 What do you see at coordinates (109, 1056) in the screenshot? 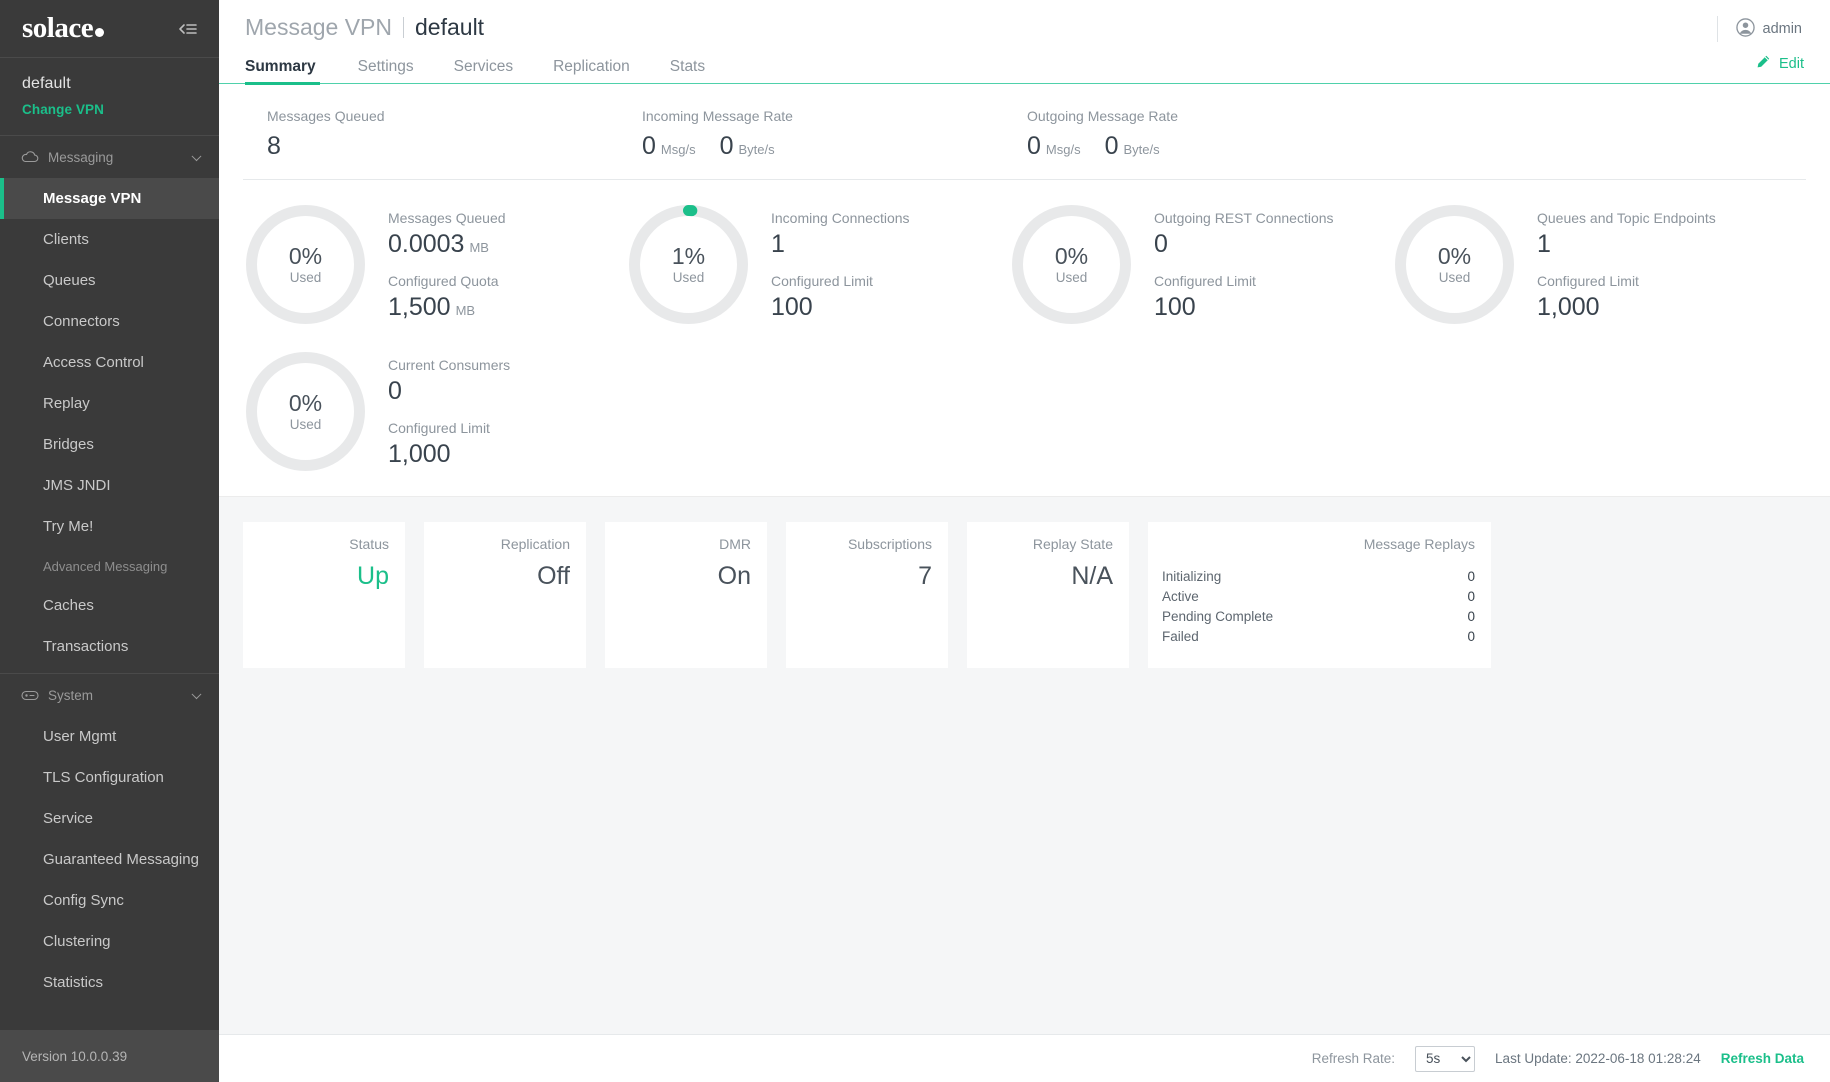
I see `version-label: Version 10.0.0.39` at bounding box center [109, 1056].